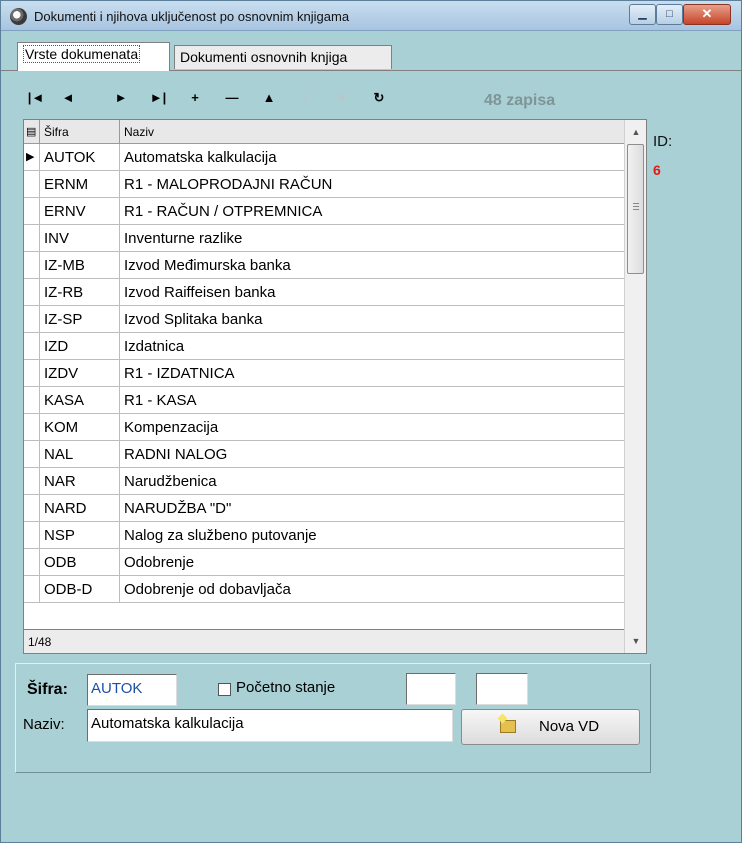 The height and width of the screenshot is (843, 742). Describe the element at coordinates (372, 454) in the screenshot. I see `cell-naziv: RADNI NALOG` at that location.